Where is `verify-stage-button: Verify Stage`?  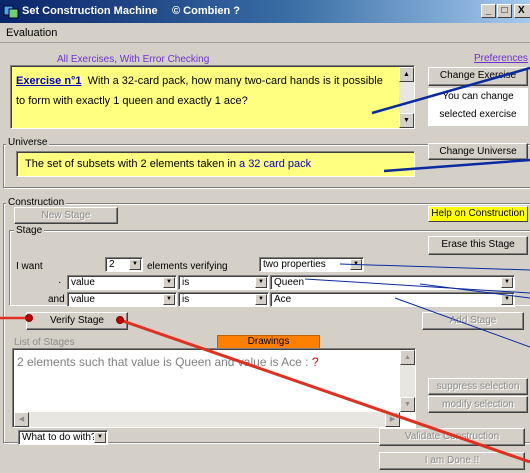
verify-stage-button: Verify Stage is located at coordinates (77, 321).